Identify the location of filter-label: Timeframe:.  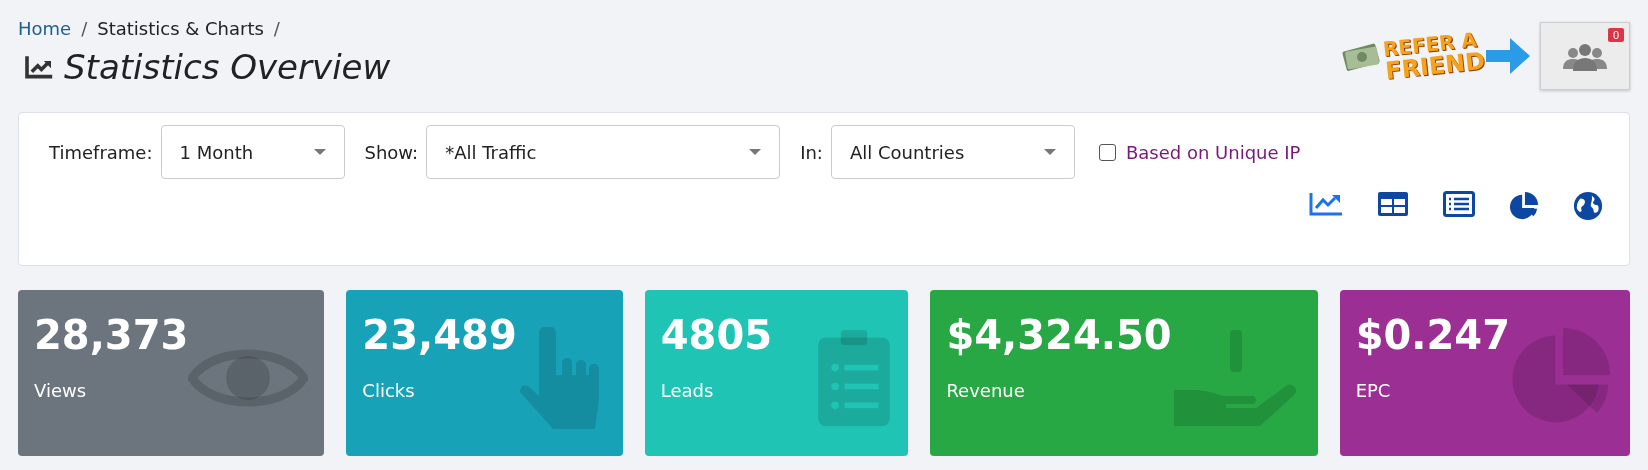
(101, 152).